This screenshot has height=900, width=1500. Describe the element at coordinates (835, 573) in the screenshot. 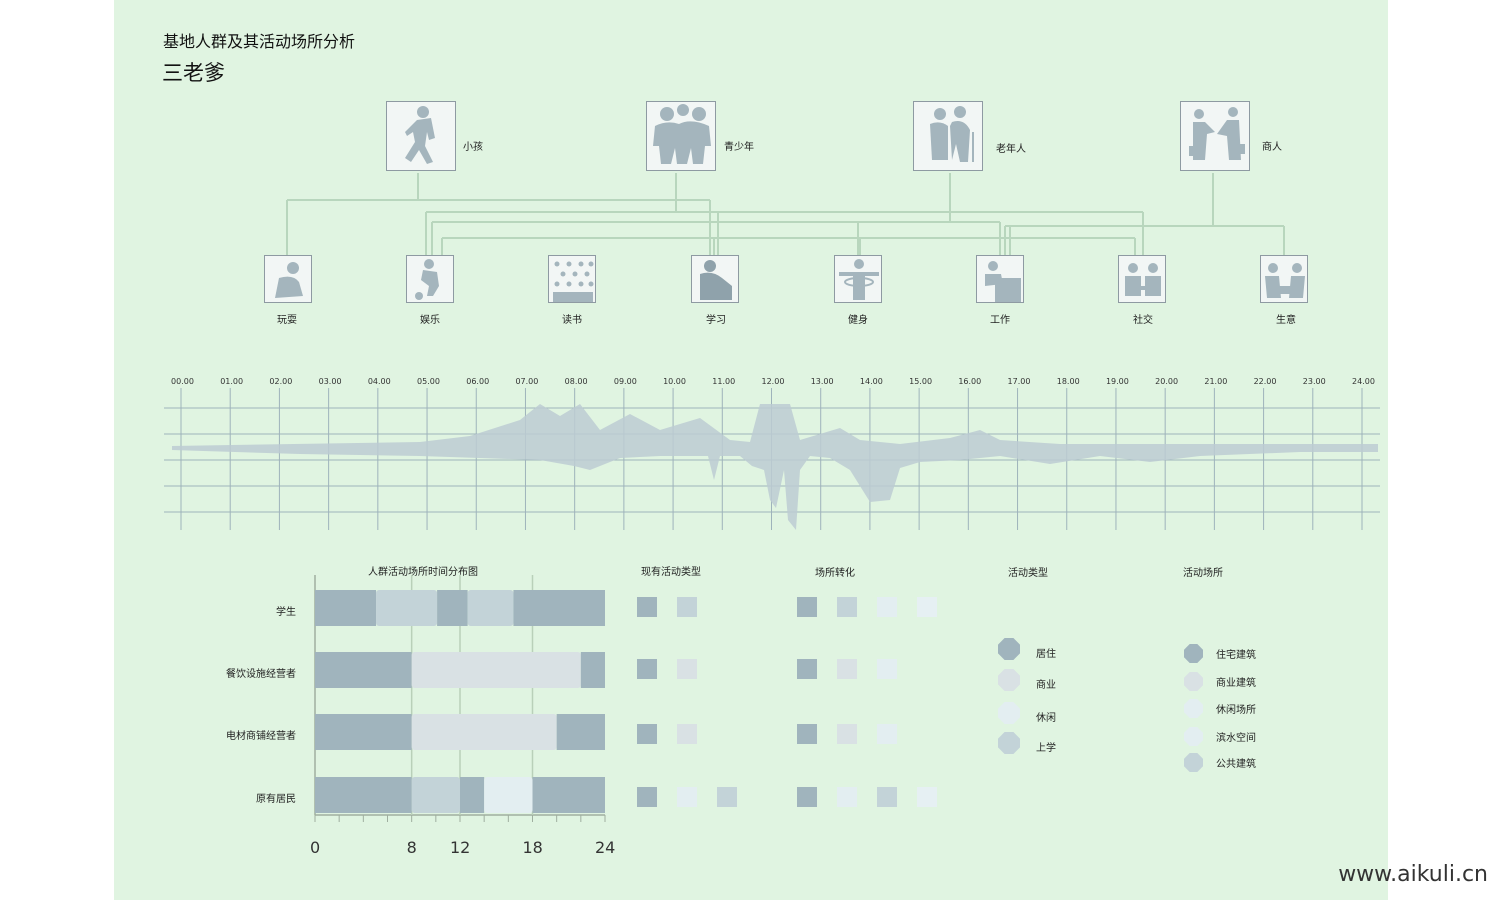

I see `header-venue-transform: 场所转化` at that location.